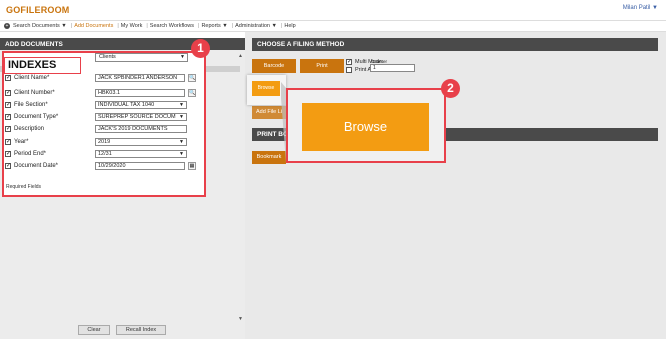 The height and width of the screenshot is (339, 666). I want to click on step-badge-2: 2, so click(450, 88).